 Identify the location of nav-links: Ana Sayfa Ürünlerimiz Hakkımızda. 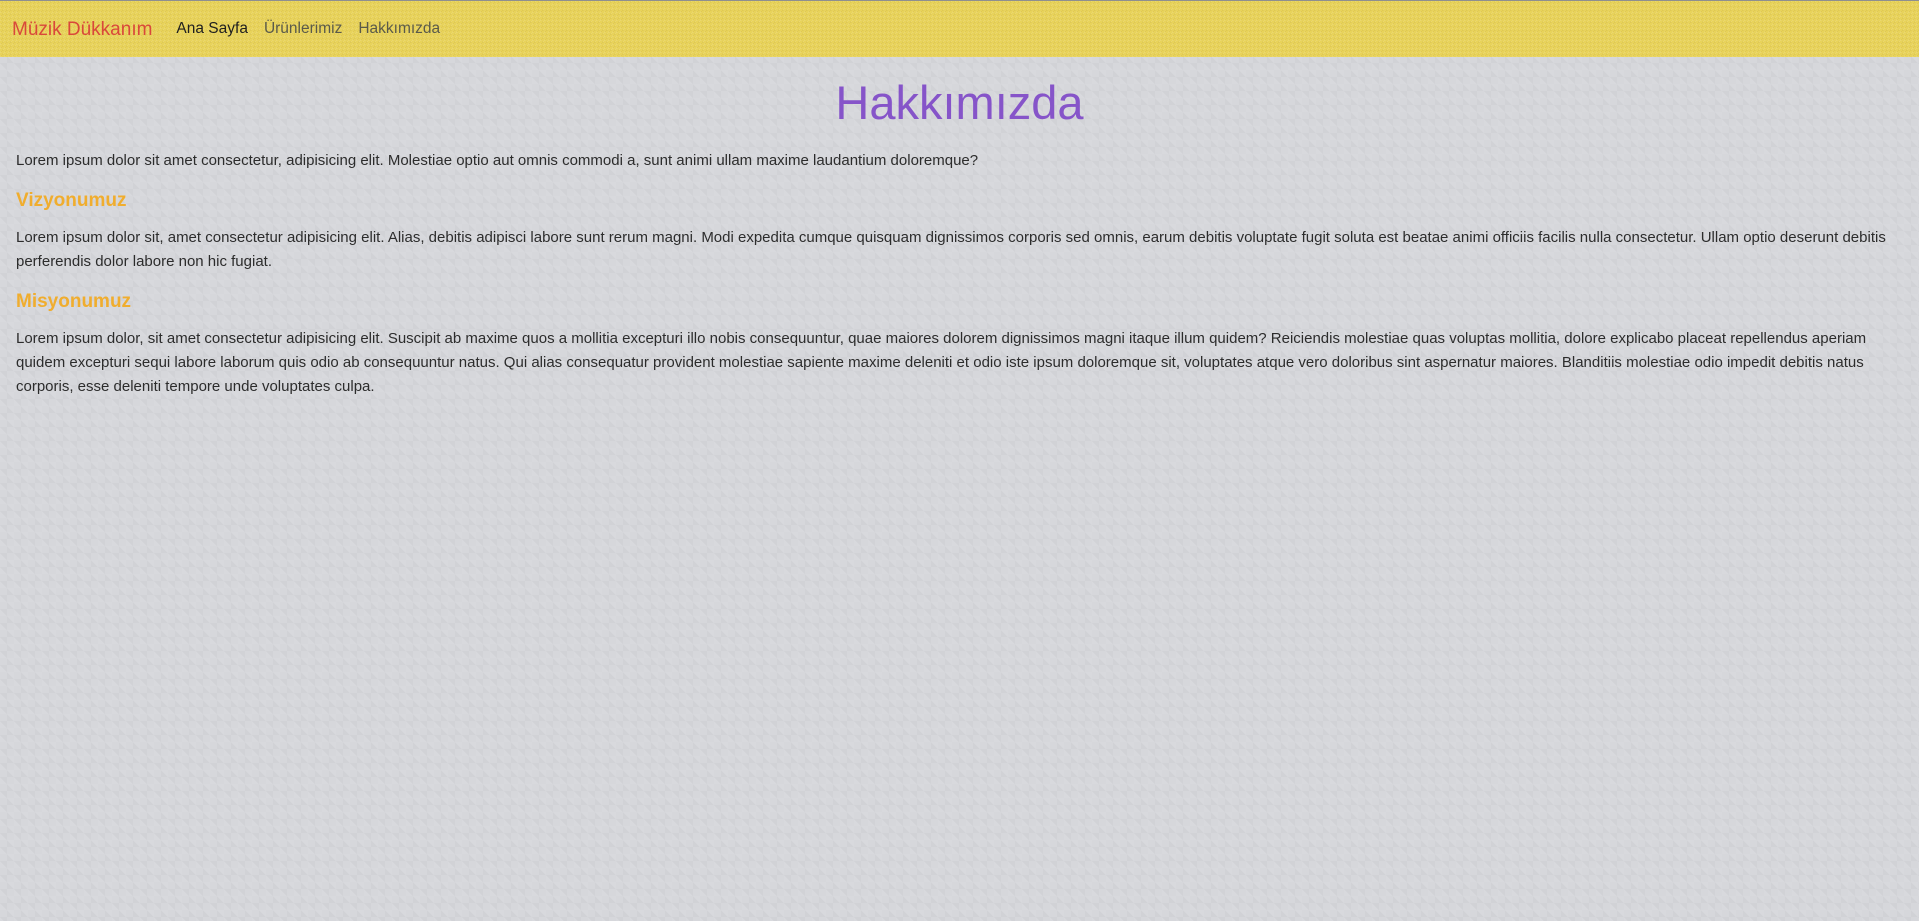
(308, 29).